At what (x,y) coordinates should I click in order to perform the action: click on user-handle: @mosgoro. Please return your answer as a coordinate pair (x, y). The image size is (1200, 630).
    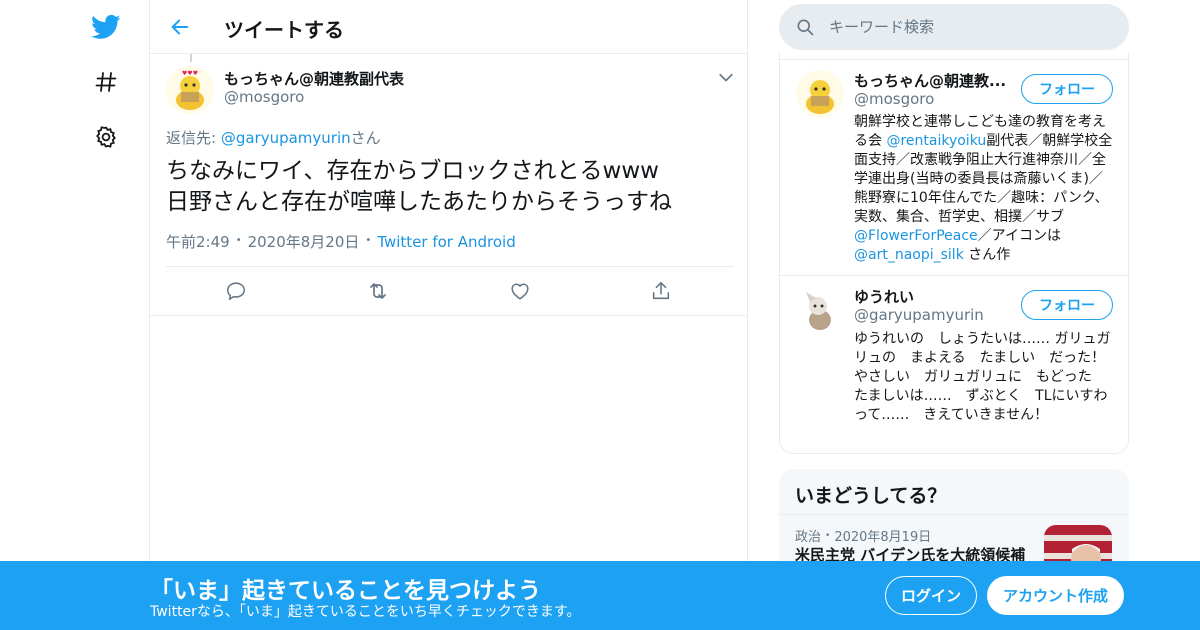
    Looking at the image, I should click on (894, 99).